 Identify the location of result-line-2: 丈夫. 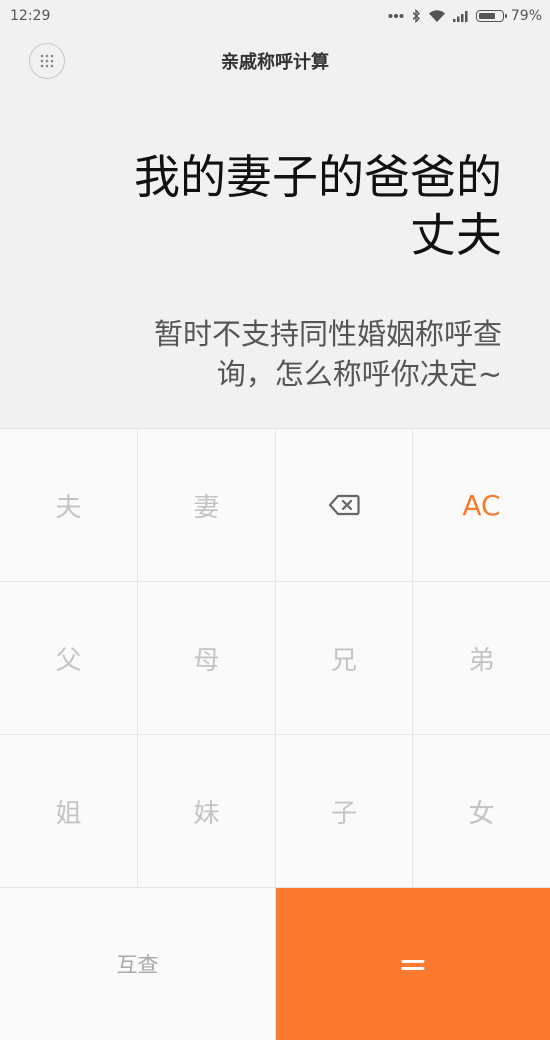
(456, 235).